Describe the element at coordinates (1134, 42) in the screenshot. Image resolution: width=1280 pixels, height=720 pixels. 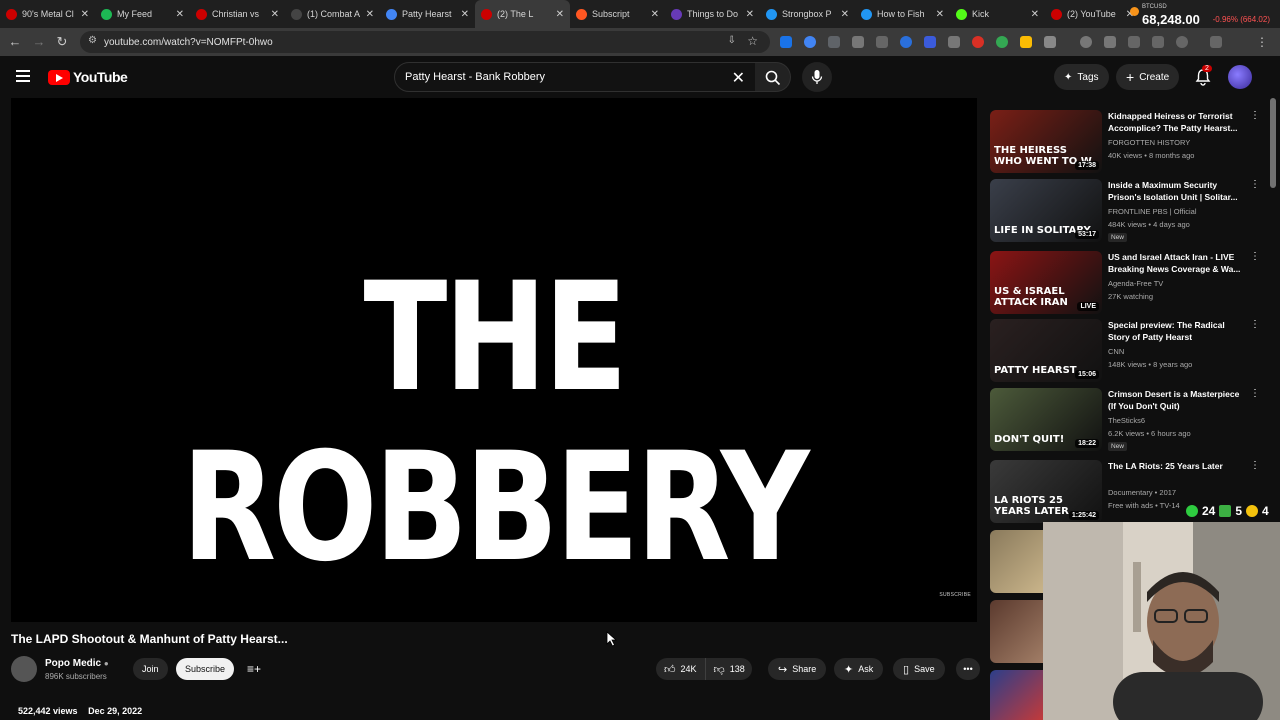
I see `code-icon` at that location.